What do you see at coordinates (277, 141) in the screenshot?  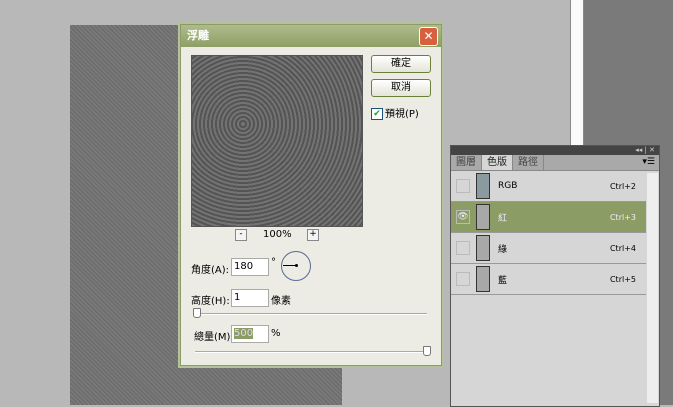 I see `preview-image` at bounding box center [277, 141].